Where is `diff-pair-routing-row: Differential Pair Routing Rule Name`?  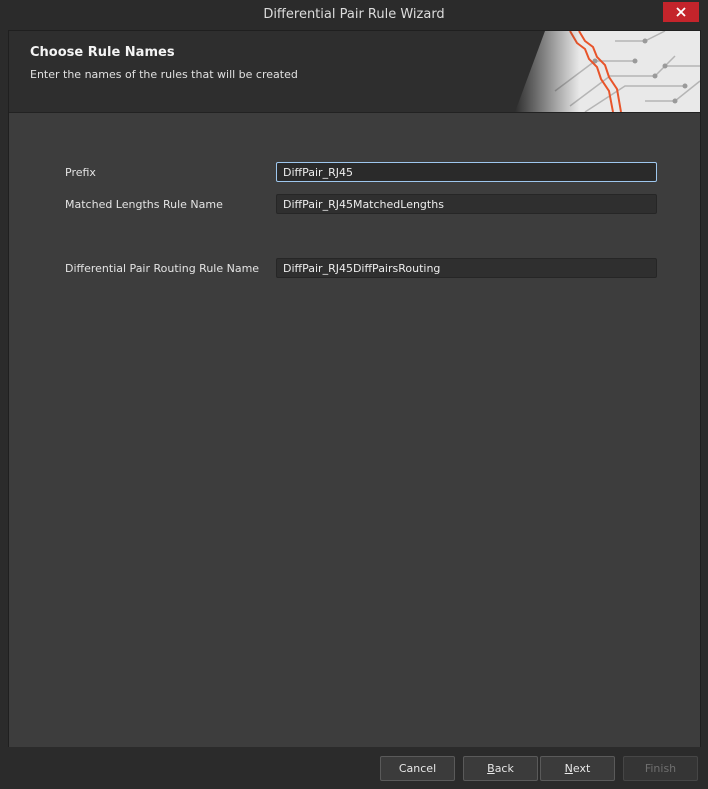 diff-pair-routing-row: Differential Pair Routing Rule Name is located at coordinates (354, 269).